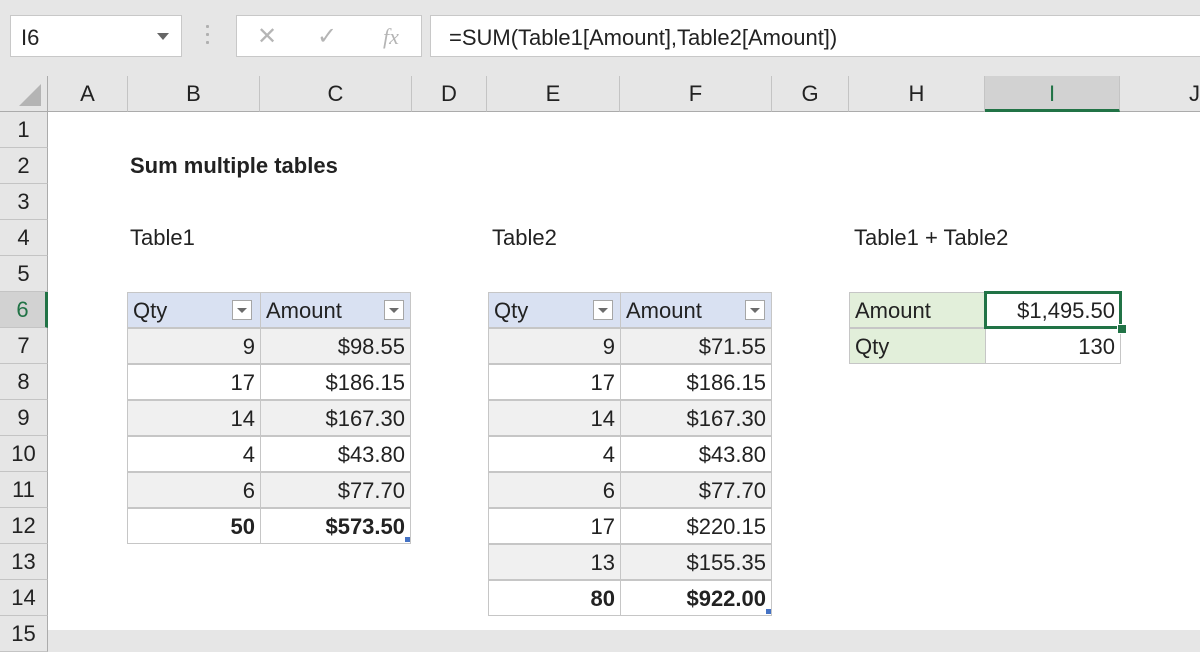  What do you see at coordinates (96, 36) in the screenshot?
I see `name-box: I6` at bounding box center [96, 36].